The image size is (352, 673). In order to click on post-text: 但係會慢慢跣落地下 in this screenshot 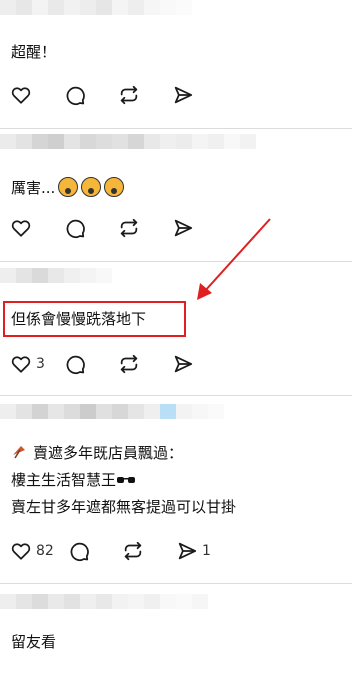, I will do `click(79, 319)`.